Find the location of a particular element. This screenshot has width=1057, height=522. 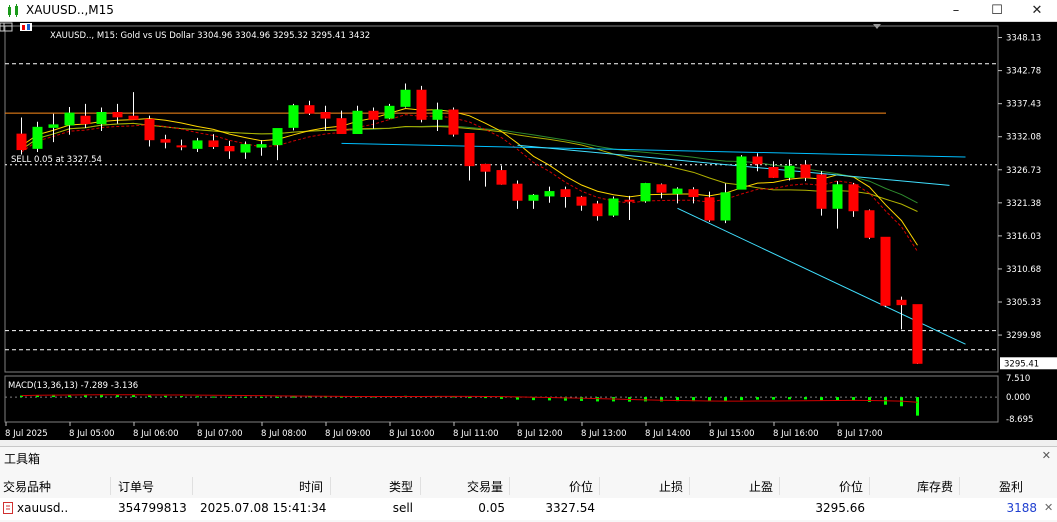

time-tick-label: 8 Jul 06:00 is located at coordinates (156, 434).